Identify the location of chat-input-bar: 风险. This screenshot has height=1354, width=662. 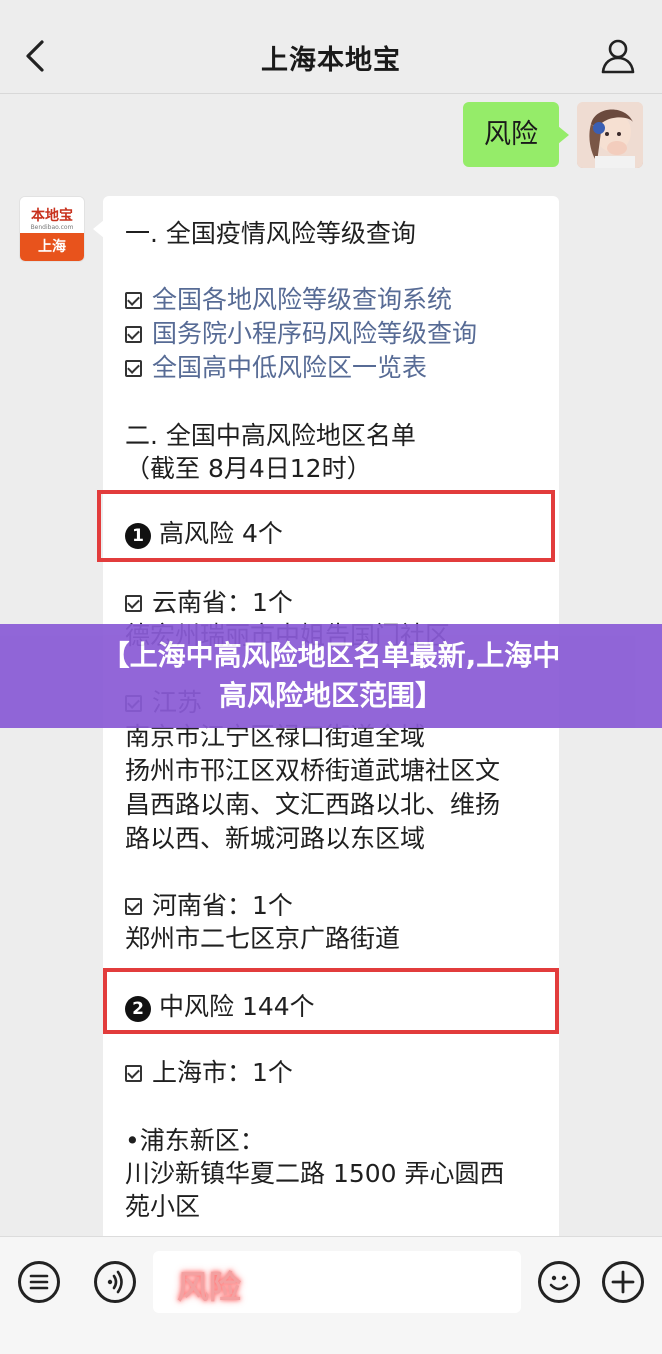
(331, 1295).